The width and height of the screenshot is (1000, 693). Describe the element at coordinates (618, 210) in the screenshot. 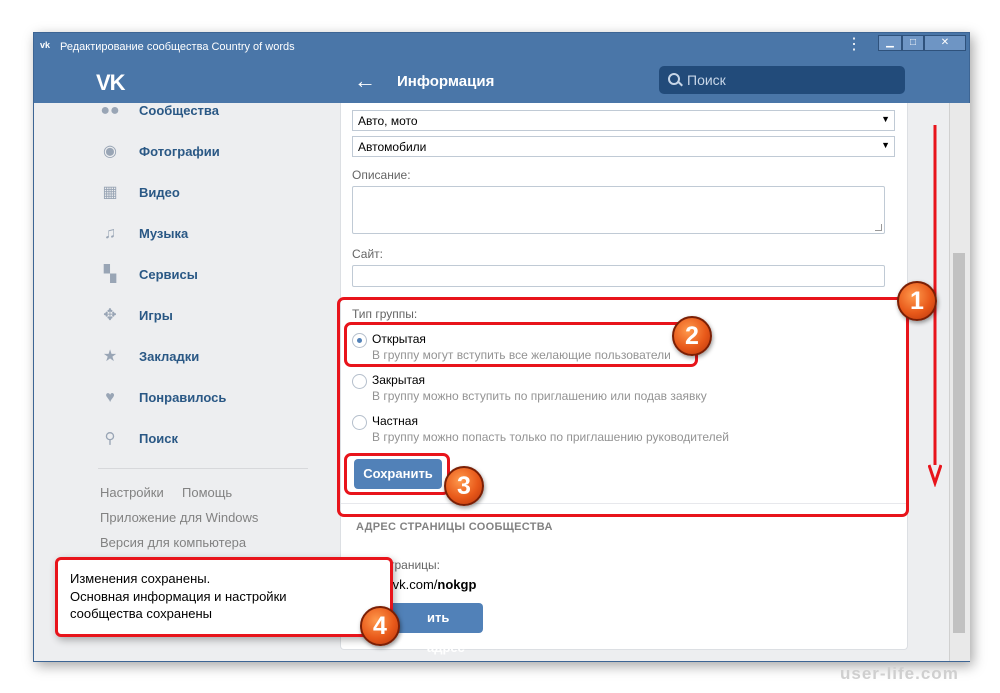

I see `description-field` at that location.